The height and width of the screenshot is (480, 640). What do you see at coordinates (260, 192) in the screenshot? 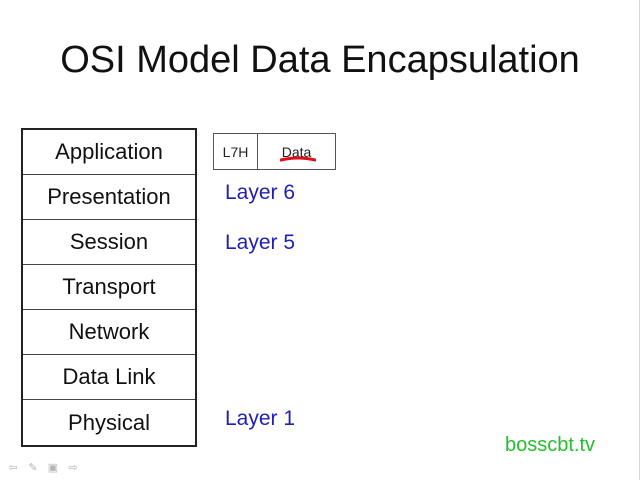
I see `layer-6-label: Layer 6` at bounding box center [260, 192].